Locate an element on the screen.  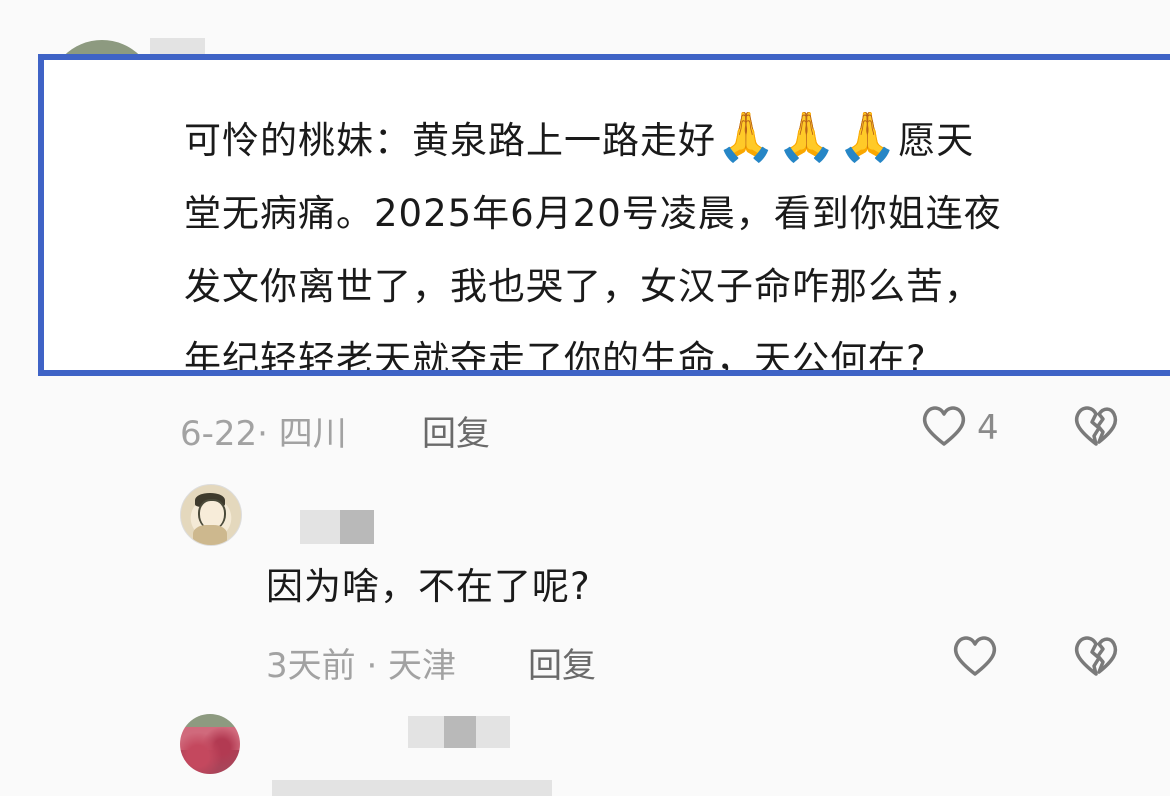
comment-text: 因为啥，不在了呢? is located at coordinates (428, 586).